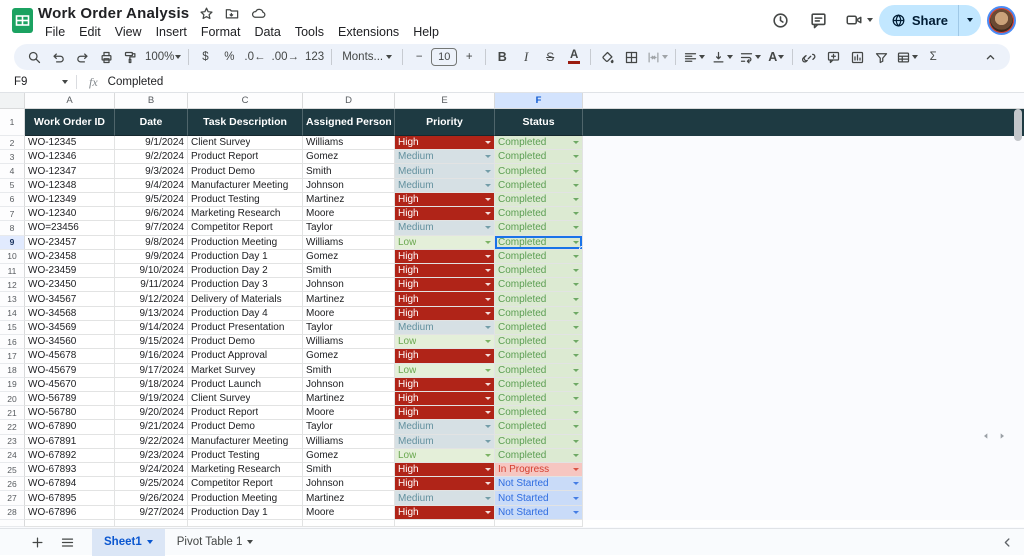 The image size is (1024, 556). Describe the element at coordinates (539, 171) in the screenshot. I see `cell-F4: Completed` at that location.